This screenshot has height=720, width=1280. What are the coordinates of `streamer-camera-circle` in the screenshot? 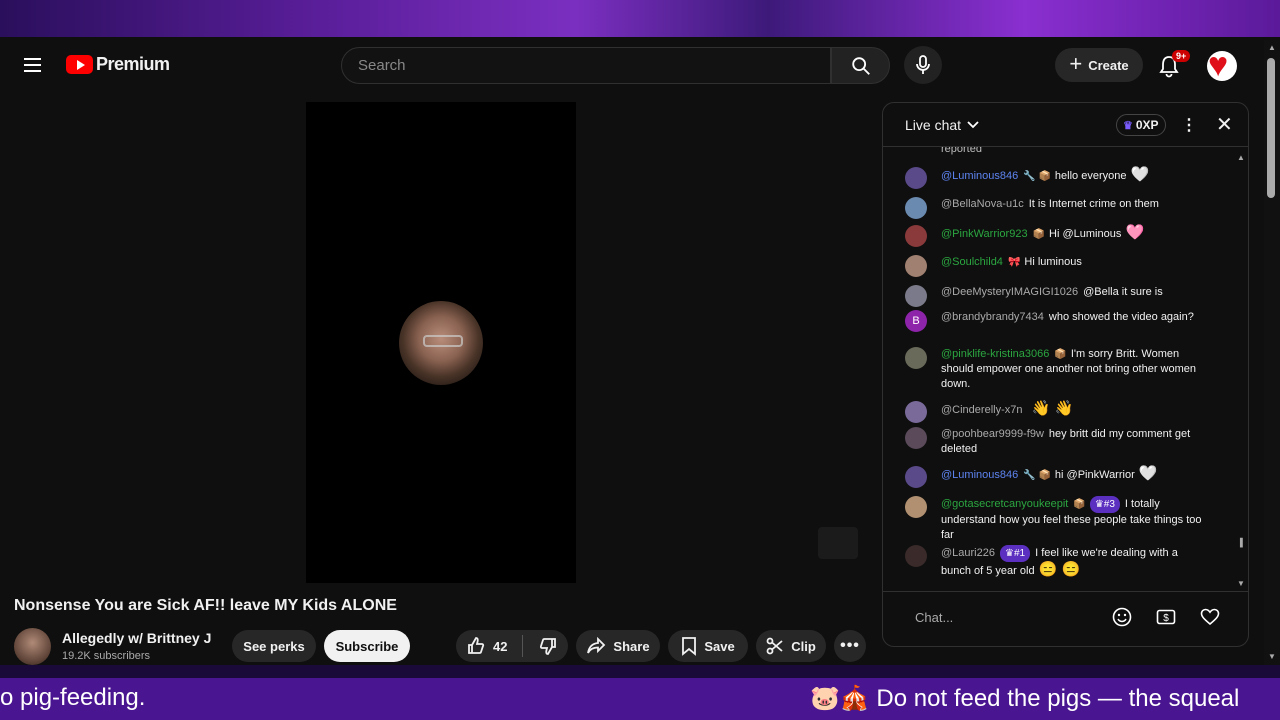 It's located at (441, 343).